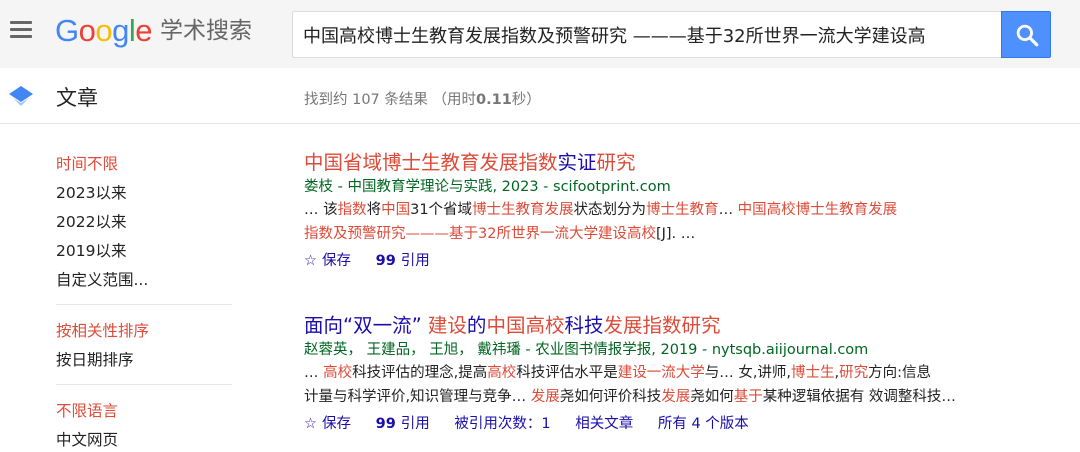 This screenshot has height=452, width=1080. Describe the element at coordinates (679, 261) in the screenshot. I see `result-actions: ☆ 保存 99 引用` at that location.